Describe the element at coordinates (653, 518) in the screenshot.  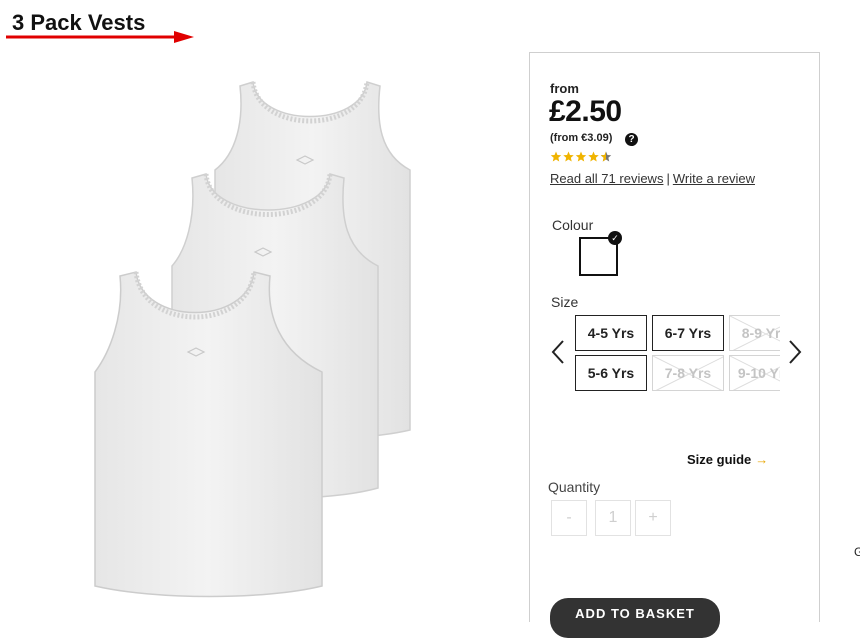
I see `quantity-increment-button: +` at that location.